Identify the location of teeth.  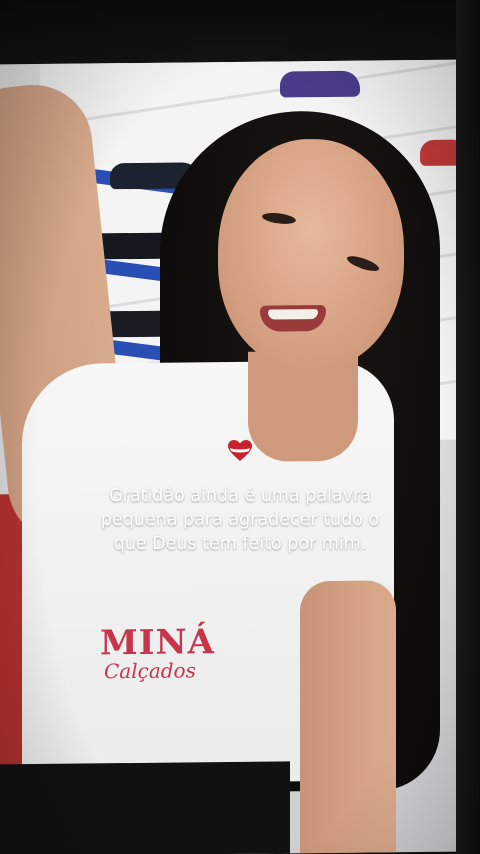
(293, 314).